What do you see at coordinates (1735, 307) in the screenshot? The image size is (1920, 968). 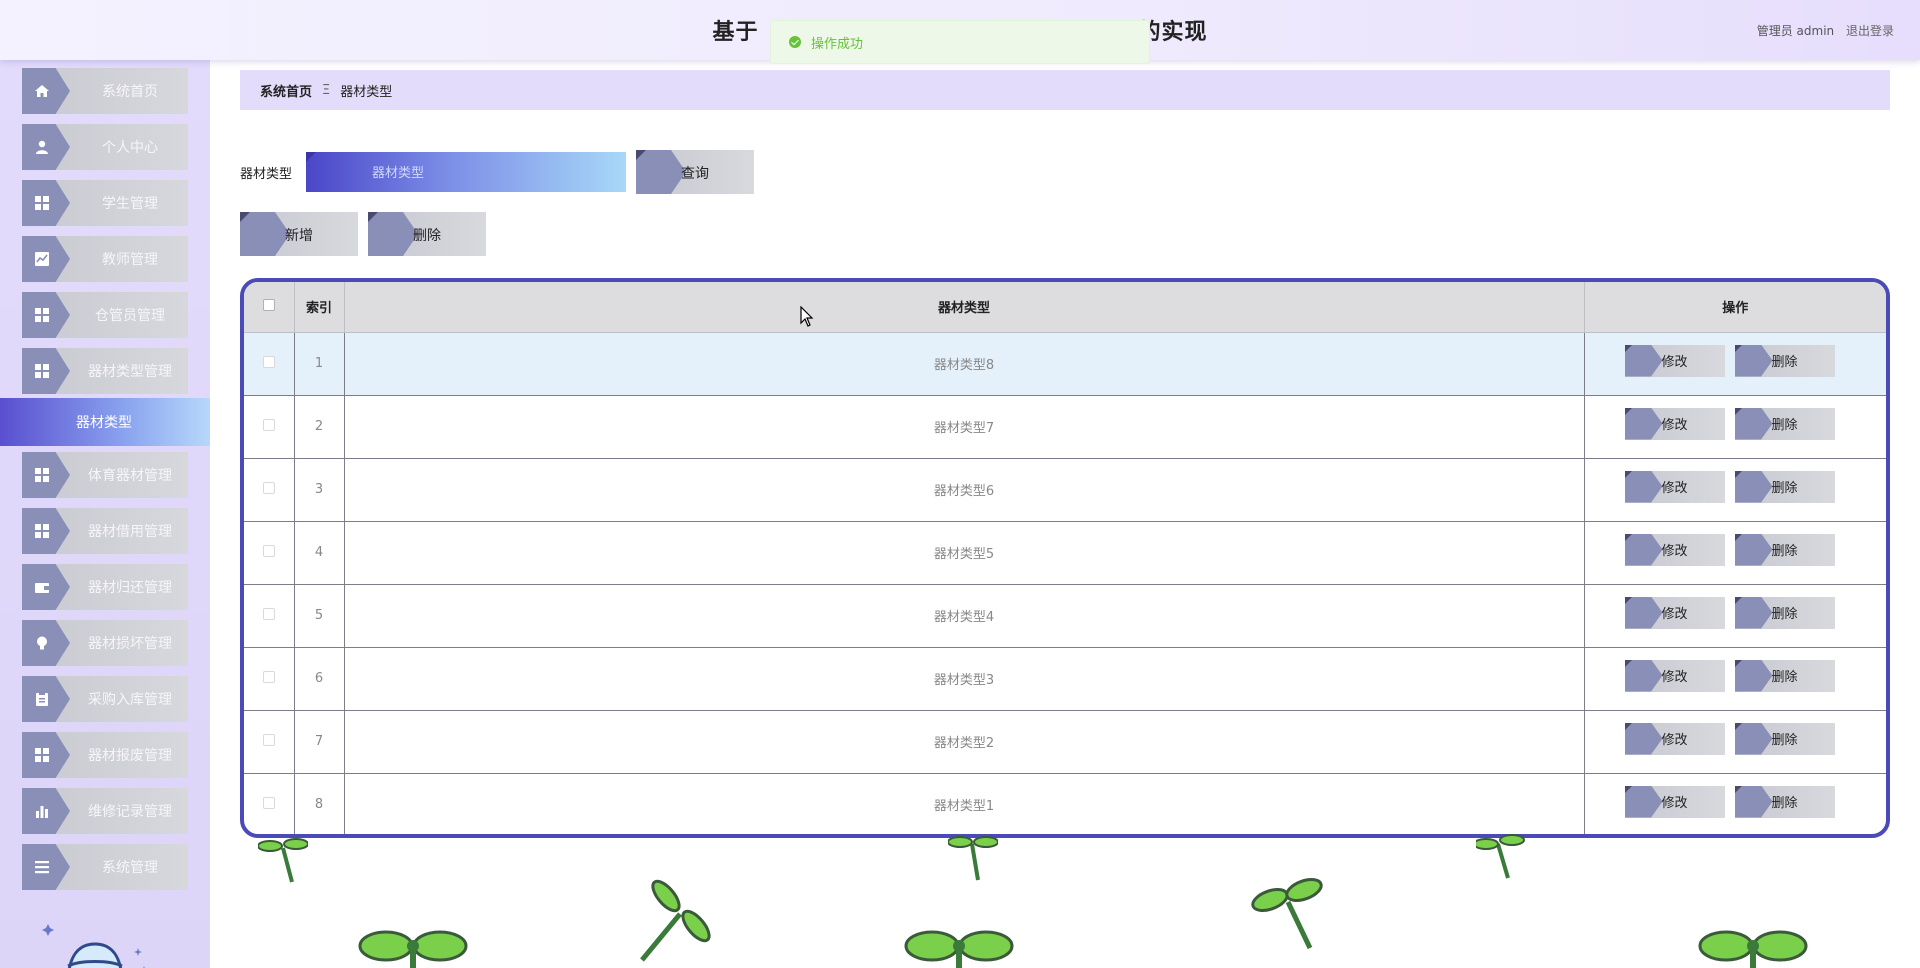 I see `column-header-ops: 操作` at bounding box center [1735, 307].